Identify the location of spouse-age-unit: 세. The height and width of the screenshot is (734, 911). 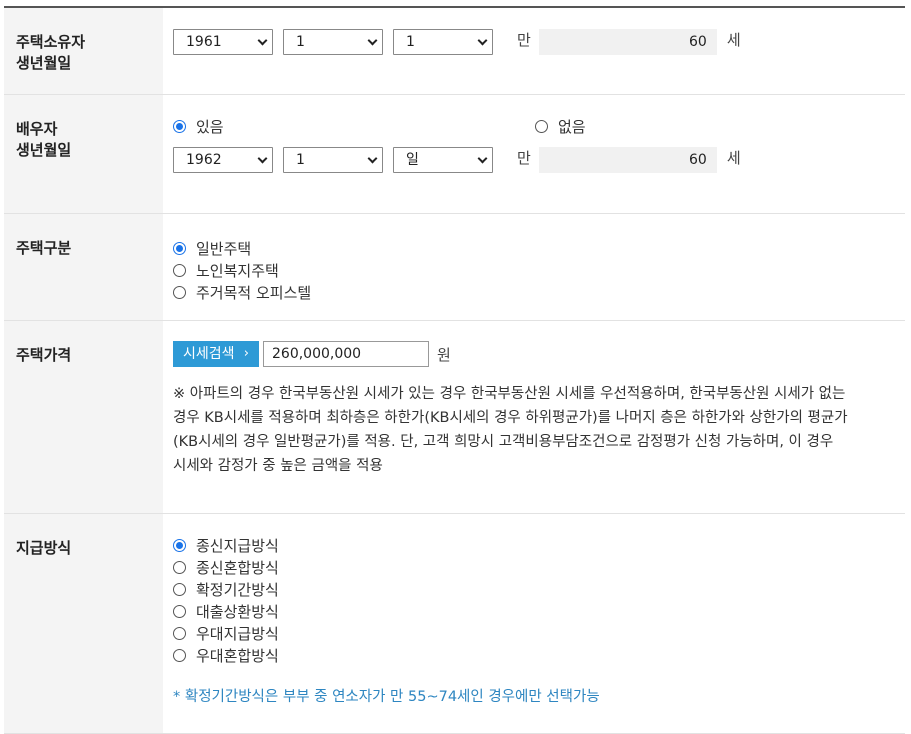
(733, 157).